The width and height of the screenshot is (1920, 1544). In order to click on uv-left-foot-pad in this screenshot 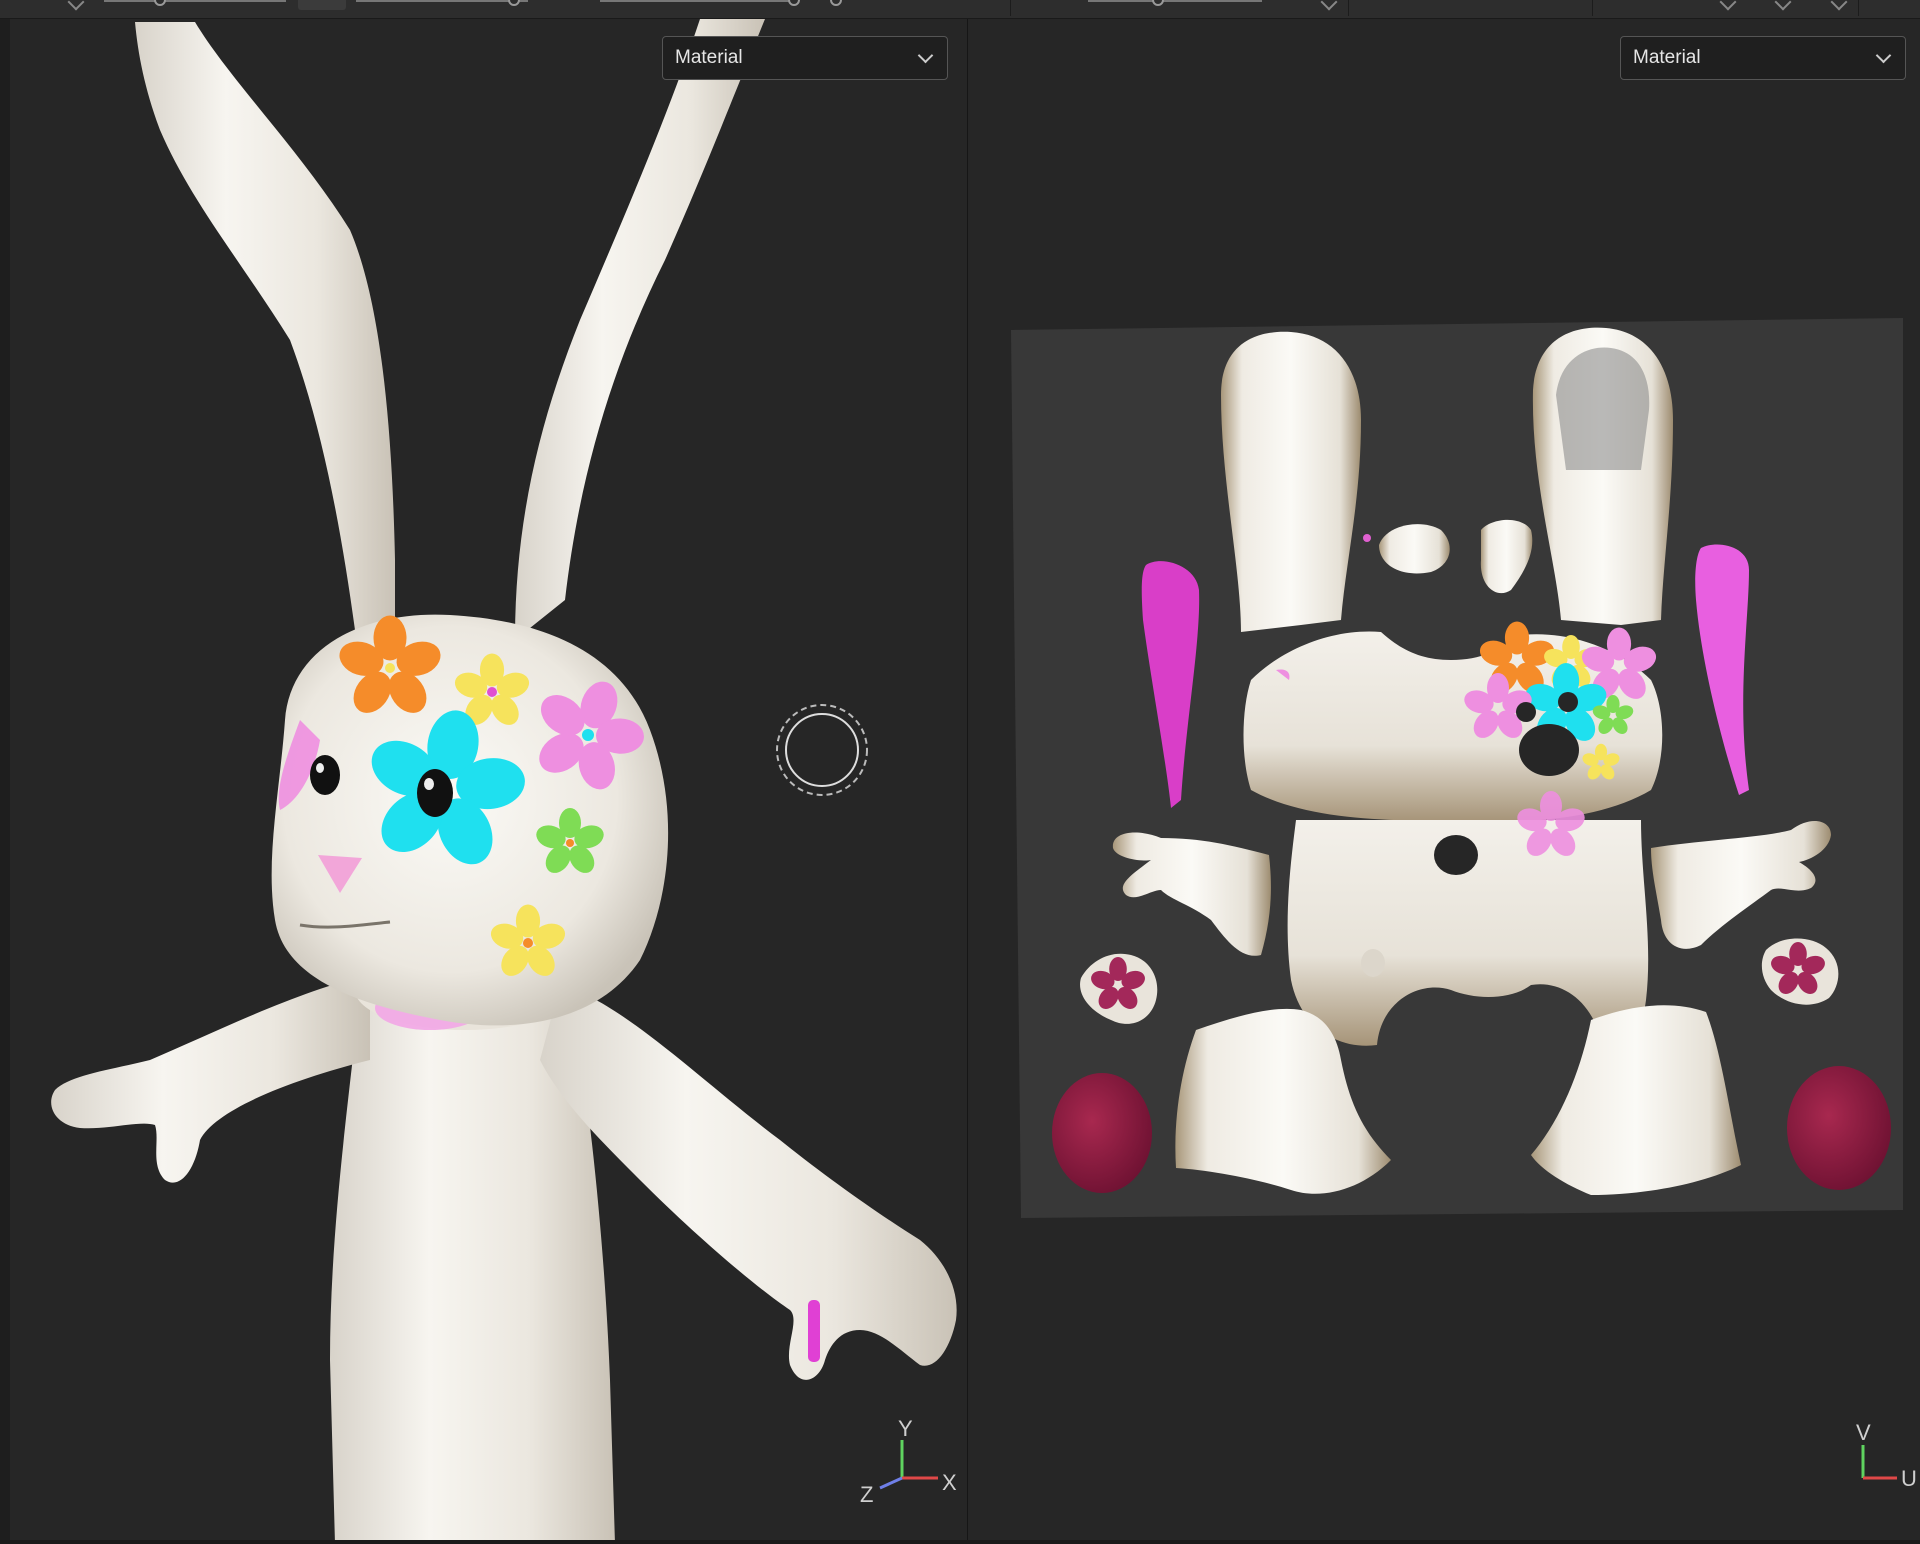, I will do `click(1102, 1133)`.